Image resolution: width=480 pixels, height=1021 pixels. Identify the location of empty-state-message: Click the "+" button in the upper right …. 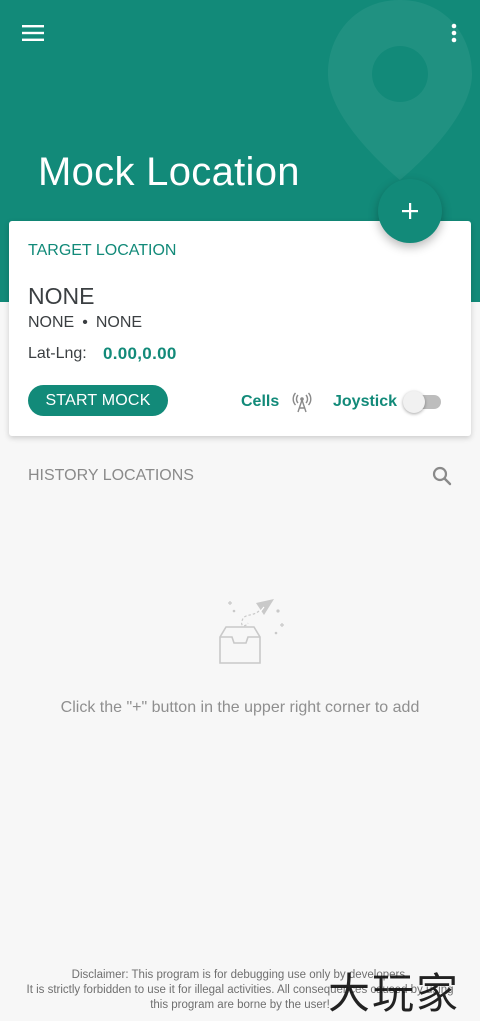
(240, 707).